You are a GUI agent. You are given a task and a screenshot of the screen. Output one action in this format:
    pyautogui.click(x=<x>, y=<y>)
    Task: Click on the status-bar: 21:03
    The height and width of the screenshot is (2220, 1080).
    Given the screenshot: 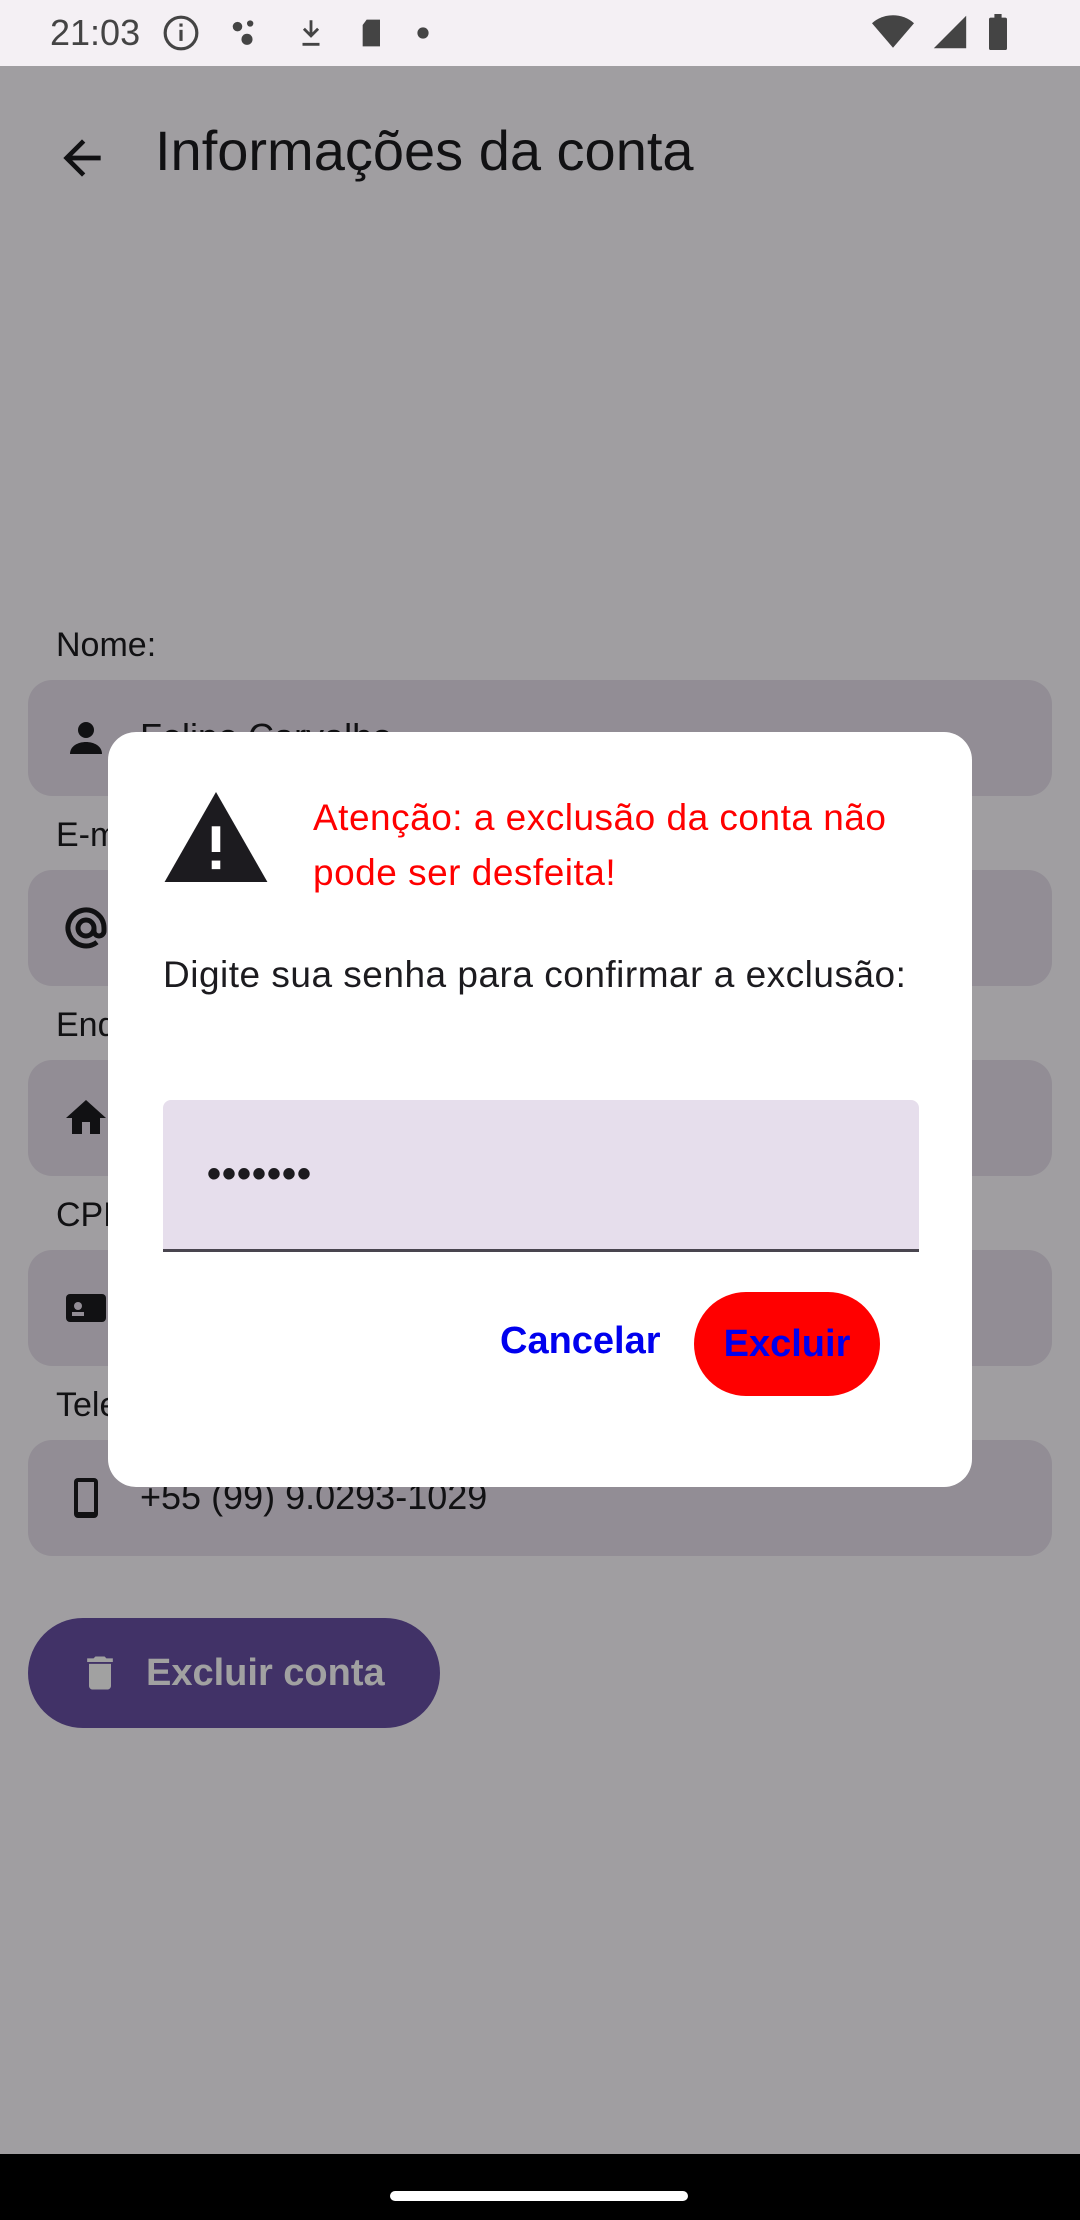 What is the action you would take?
    pyautogui.click(x=540, y=33)
    